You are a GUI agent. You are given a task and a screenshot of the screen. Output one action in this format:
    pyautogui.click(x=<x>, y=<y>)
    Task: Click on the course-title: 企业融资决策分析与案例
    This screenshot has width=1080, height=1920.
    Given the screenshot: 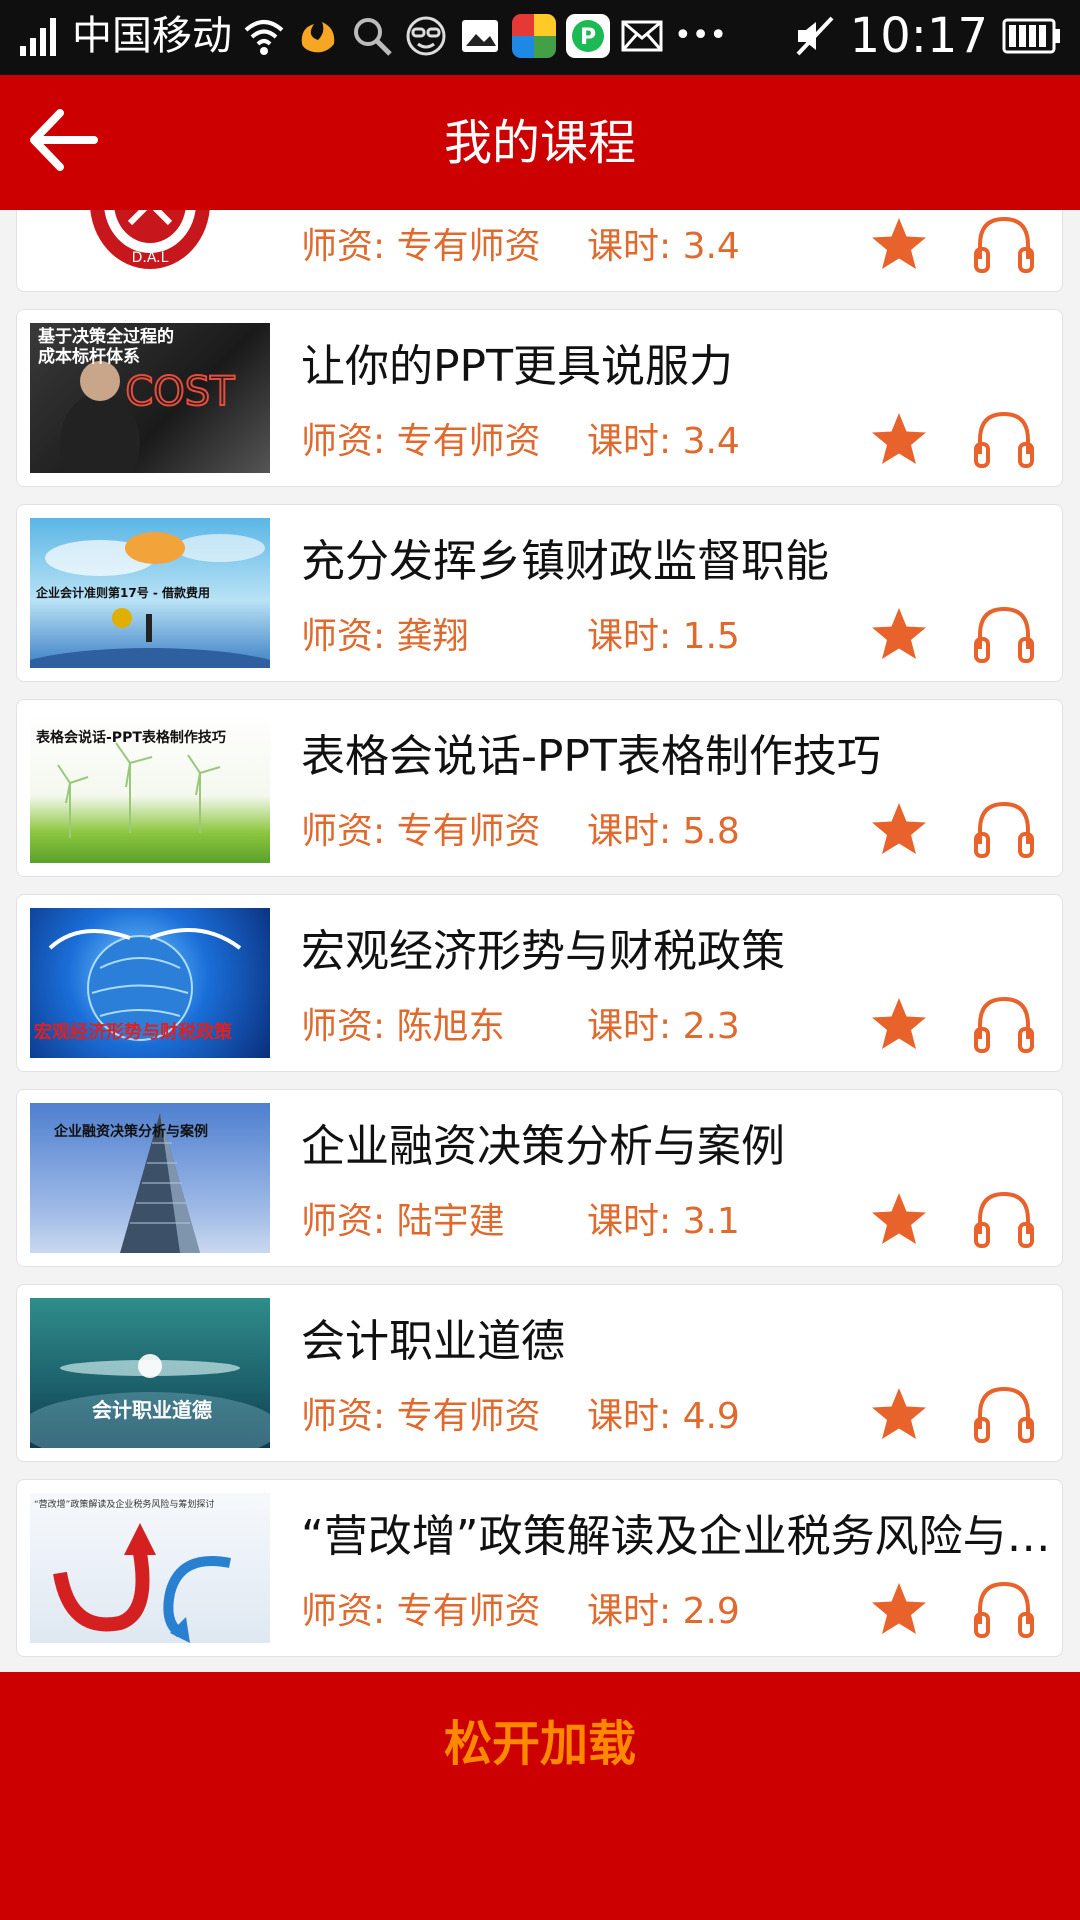 What is the action you would take?
    pyautogui.click(x=543, y=1146)
    